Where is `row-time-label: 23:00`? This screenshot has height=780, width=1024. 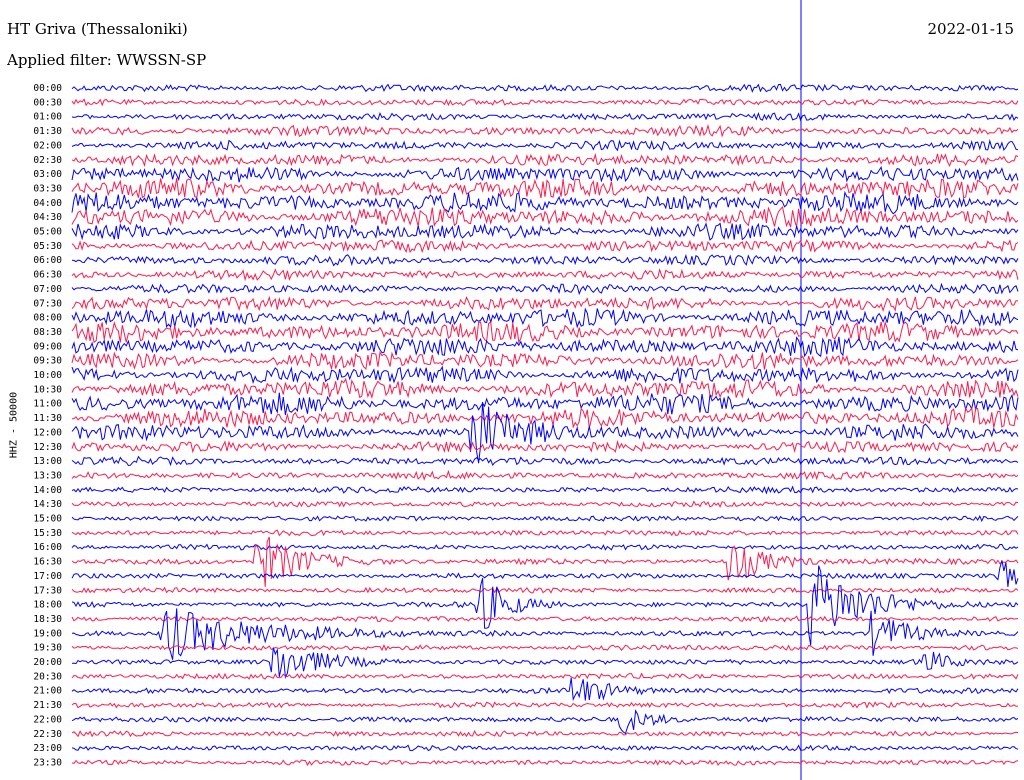 row-time-label: 23:00 is located at coordinates (47, 748).